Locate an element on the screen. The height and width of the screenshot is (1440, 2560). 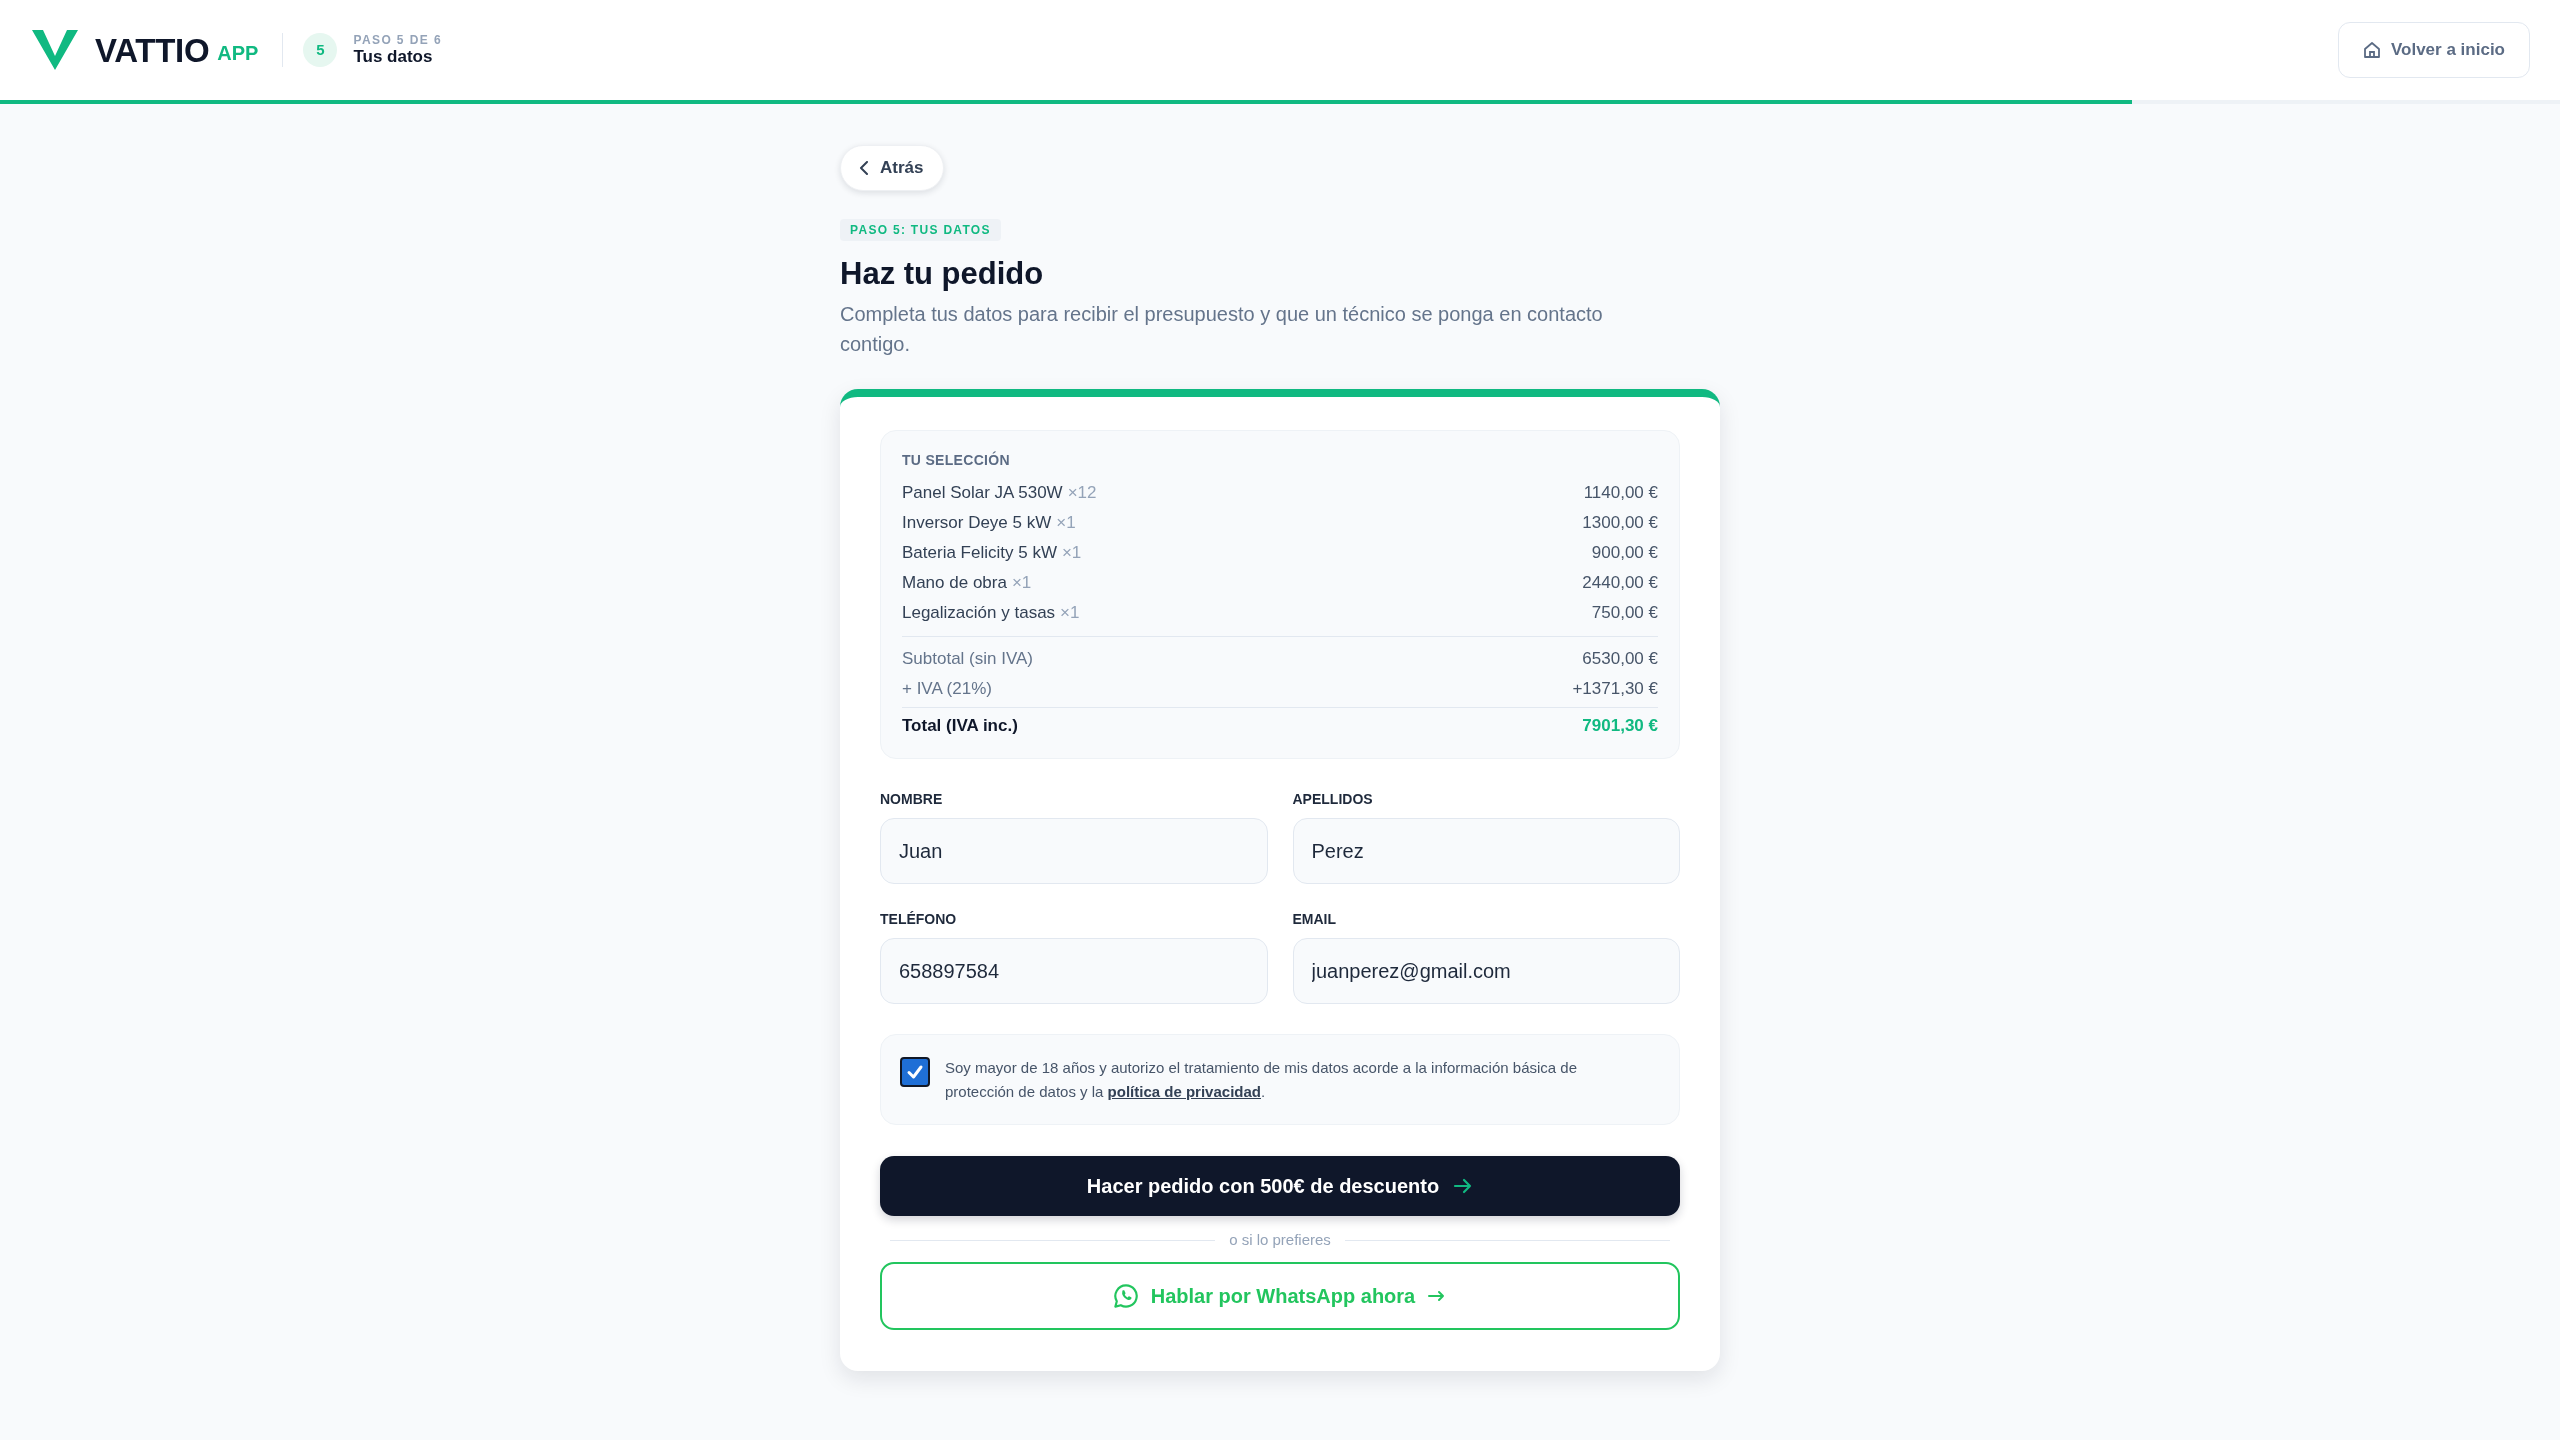
input-field: Perez is located at coordinates (1486, 851).